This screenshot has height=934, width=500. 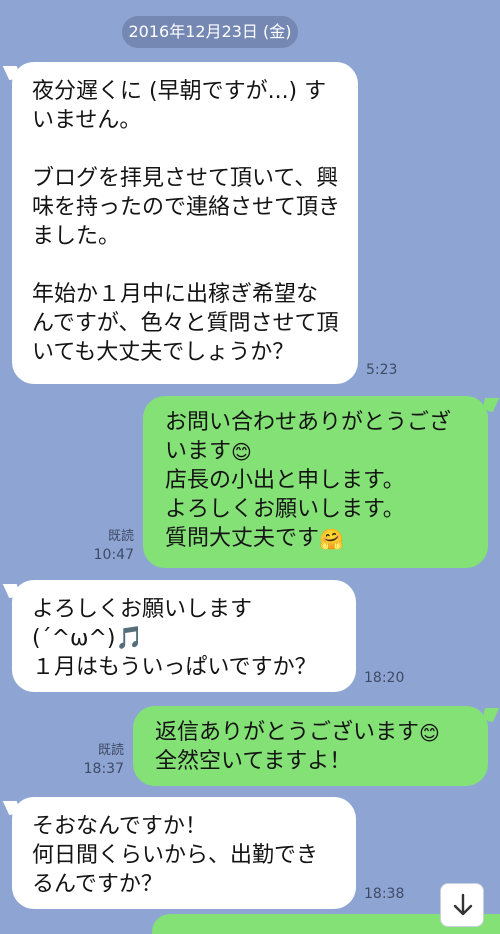 What do you see at coordinates (101, 760) in the screenshot?
I see `read-receipt: 既読 18:37` at bounding box center [101, 760].